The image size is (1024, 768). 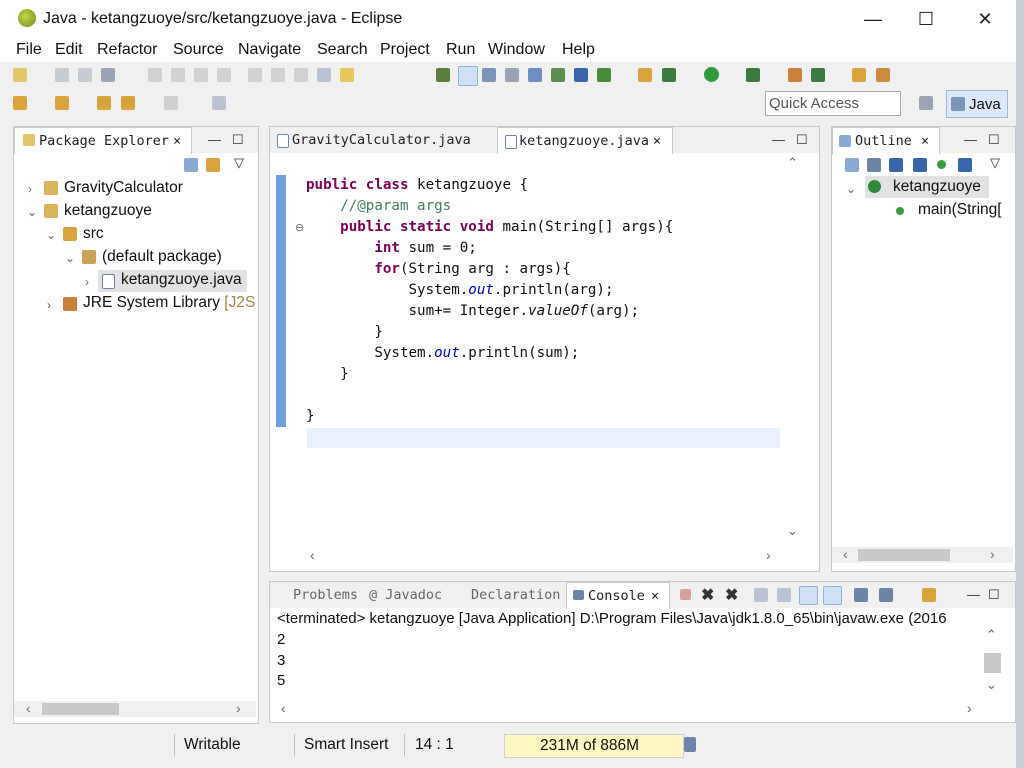 I want to click on run-icon, so click(x=711, y=74).